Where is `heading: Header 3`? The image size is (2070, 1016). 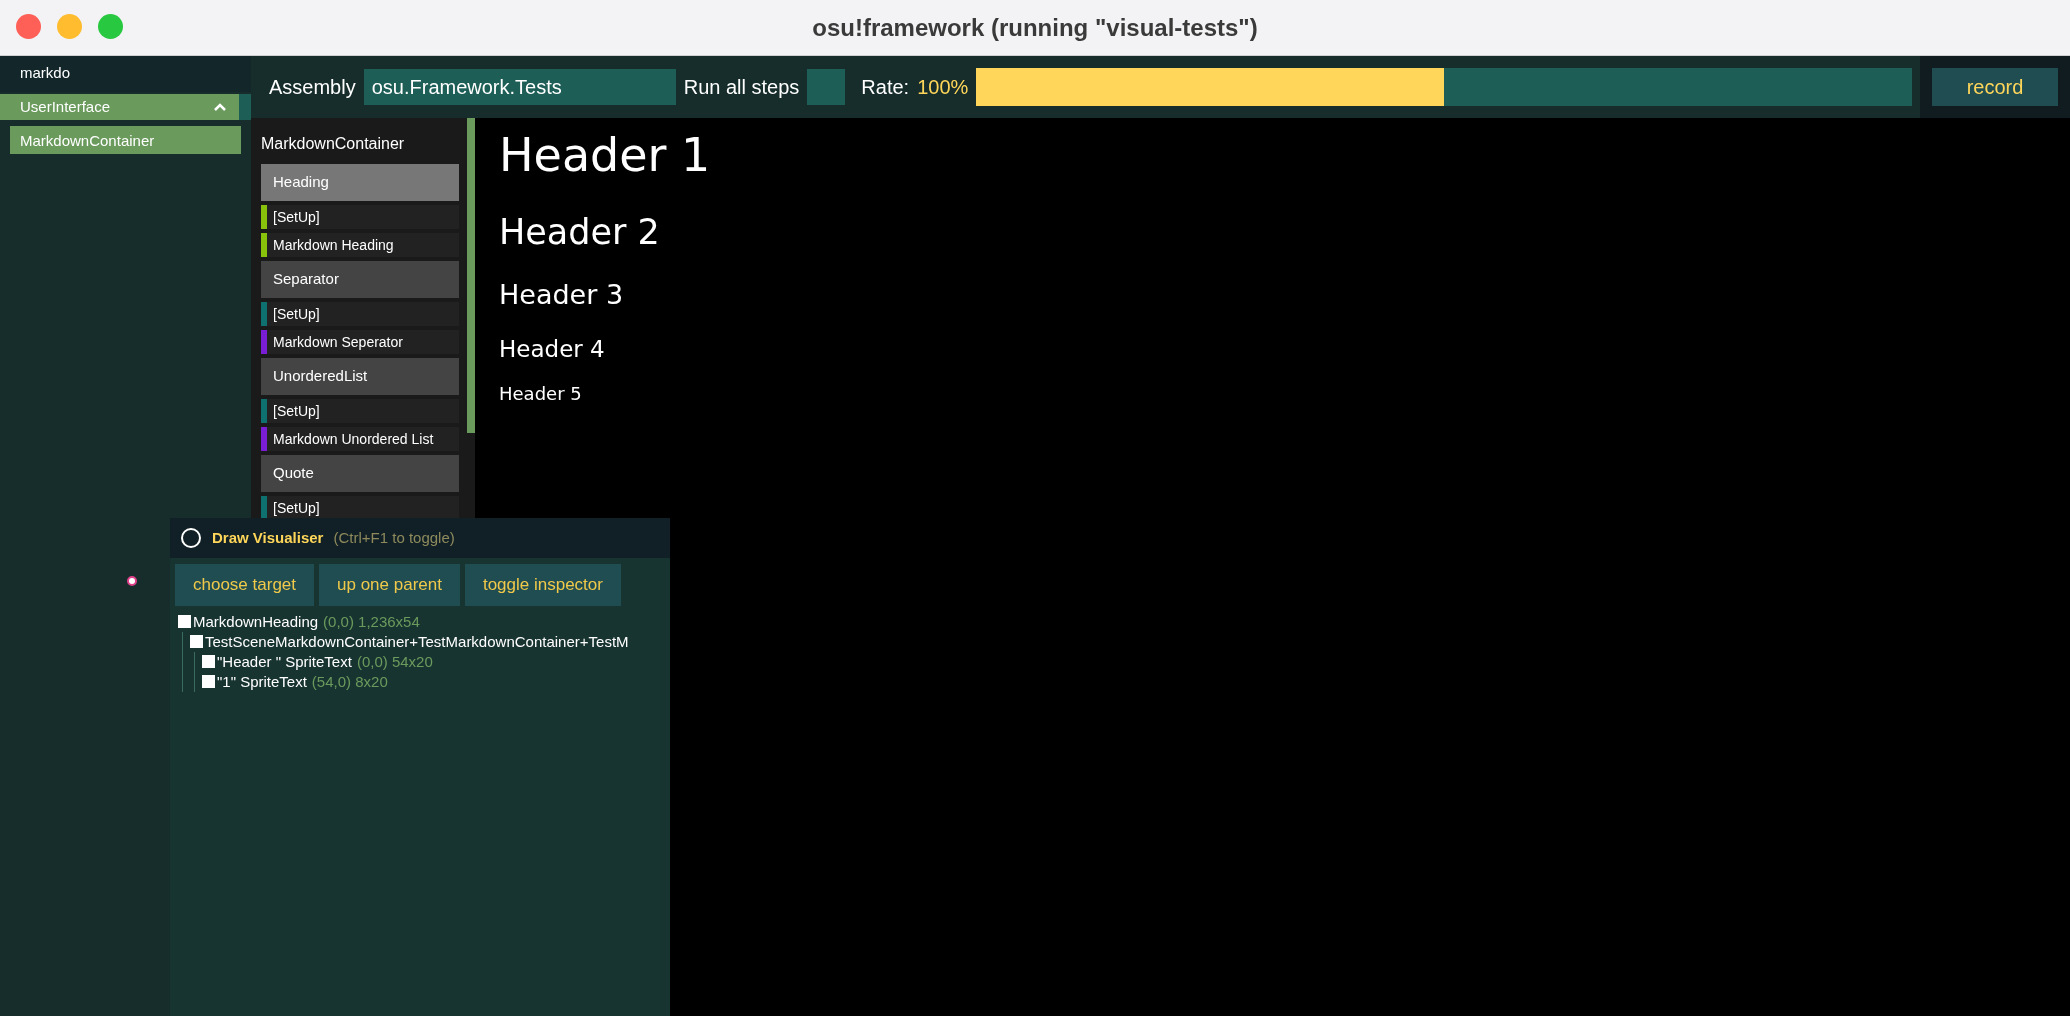 heading: Header 3 is located at coordinates (561, 295).